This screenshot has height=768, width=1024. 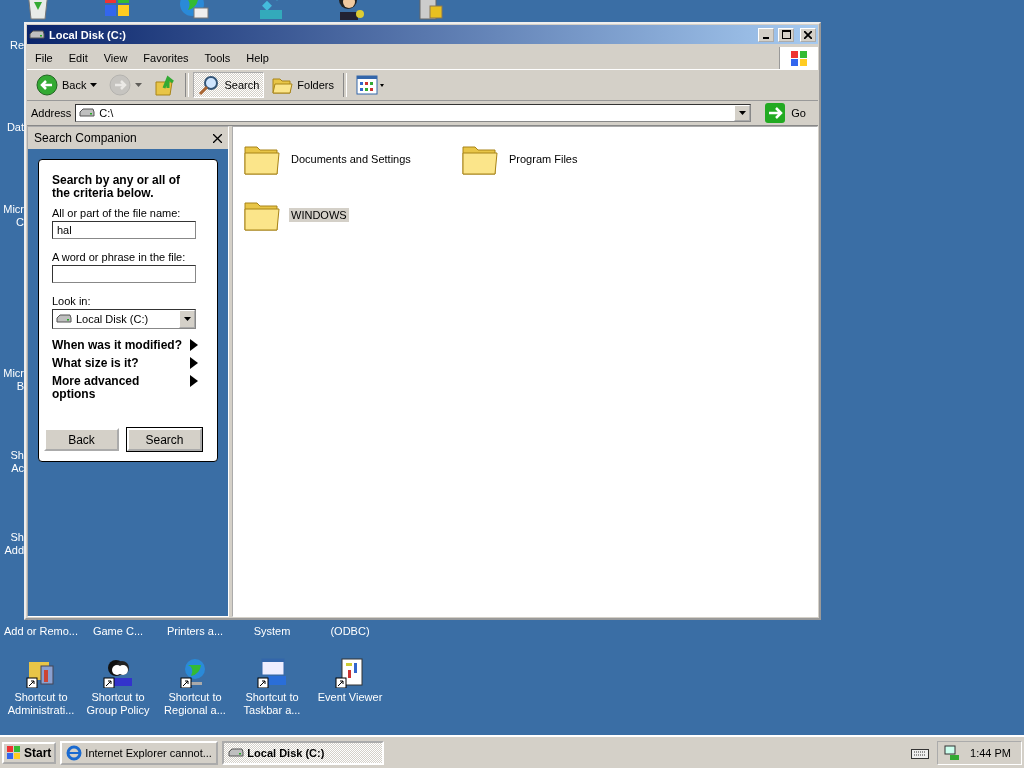 What do you see at coordinates (217, 57) in the screenshot?
I see `menu-item: Tools` at bounding box center [217, 57].